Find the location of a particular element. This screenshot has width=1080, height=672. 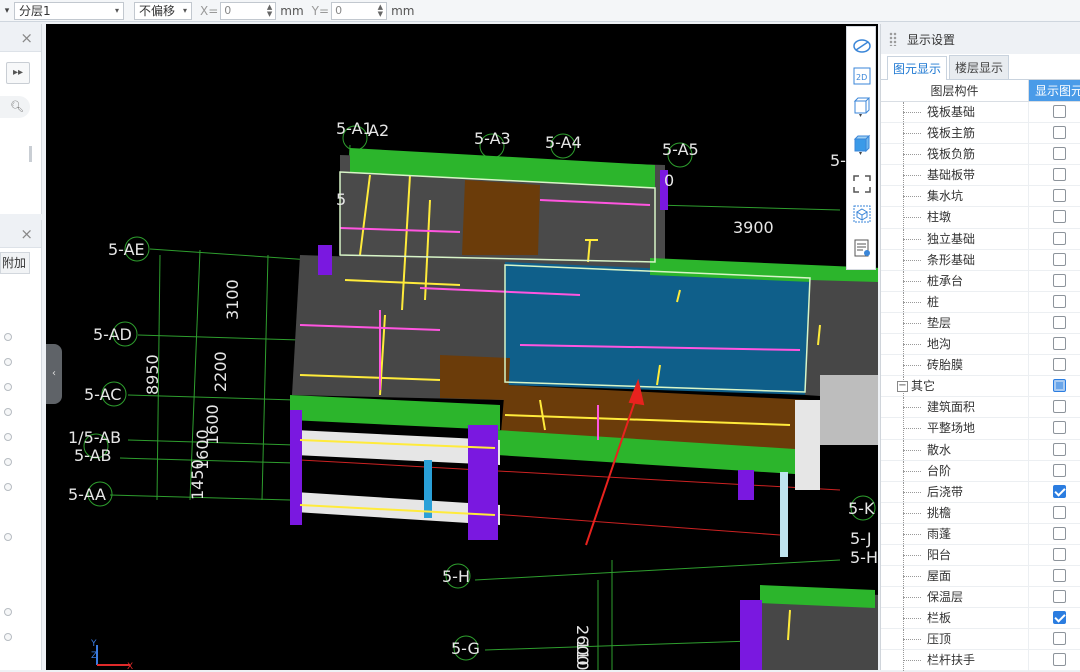

tab-floor-display: 楼层显示 is located at coordinates (979, 67).